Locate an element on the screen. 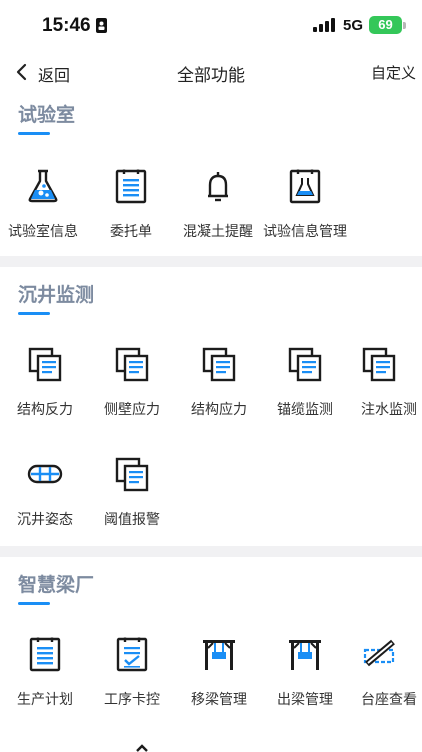 This screenshot has height=752, width=422. caisson-icon is located at coordinates (45, 474).